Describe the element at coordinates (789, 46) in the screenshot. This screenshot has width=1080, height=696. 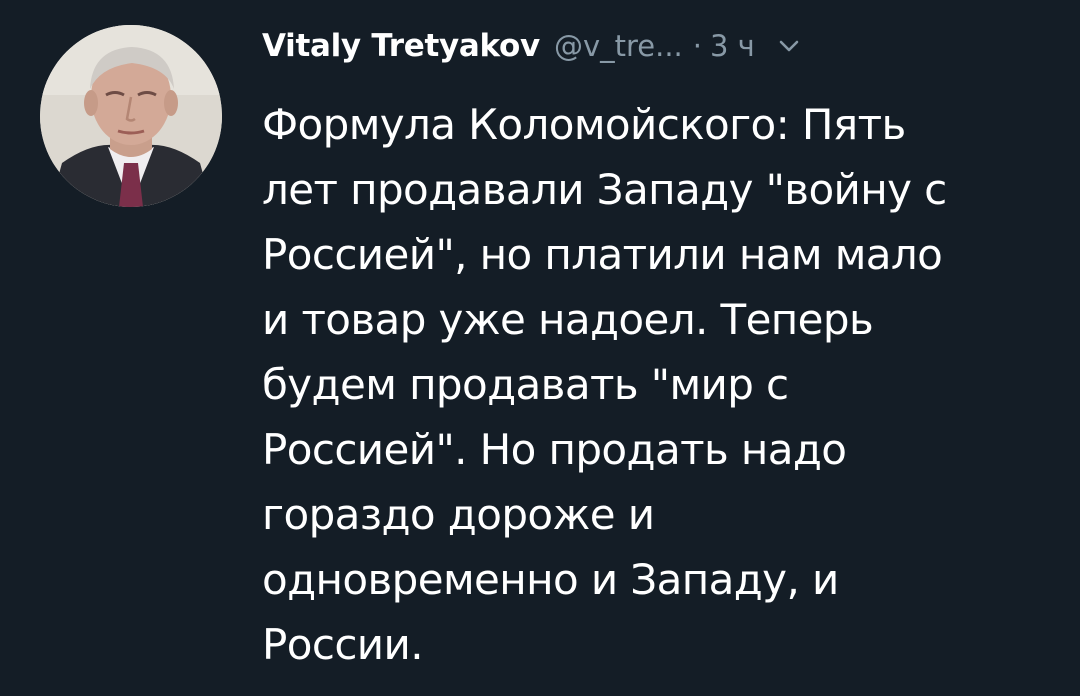
I see `chevron-down-icon` at that location.